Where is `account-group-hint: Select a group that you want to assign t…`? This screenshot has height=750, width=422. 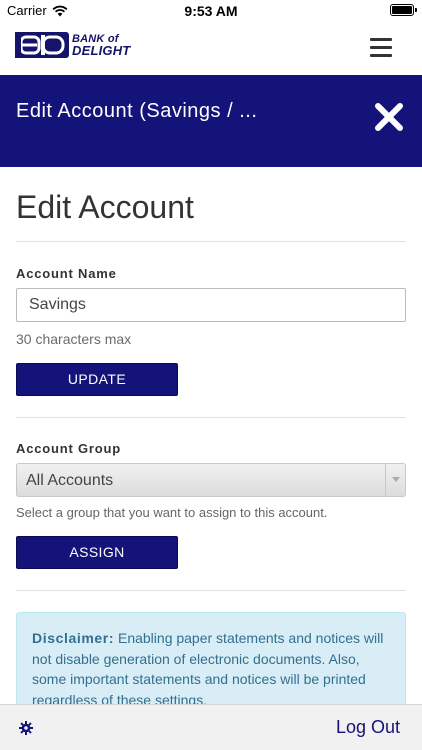
account-group-hint: Select a group that you want to assign t… is located at coordinates (172, 512).